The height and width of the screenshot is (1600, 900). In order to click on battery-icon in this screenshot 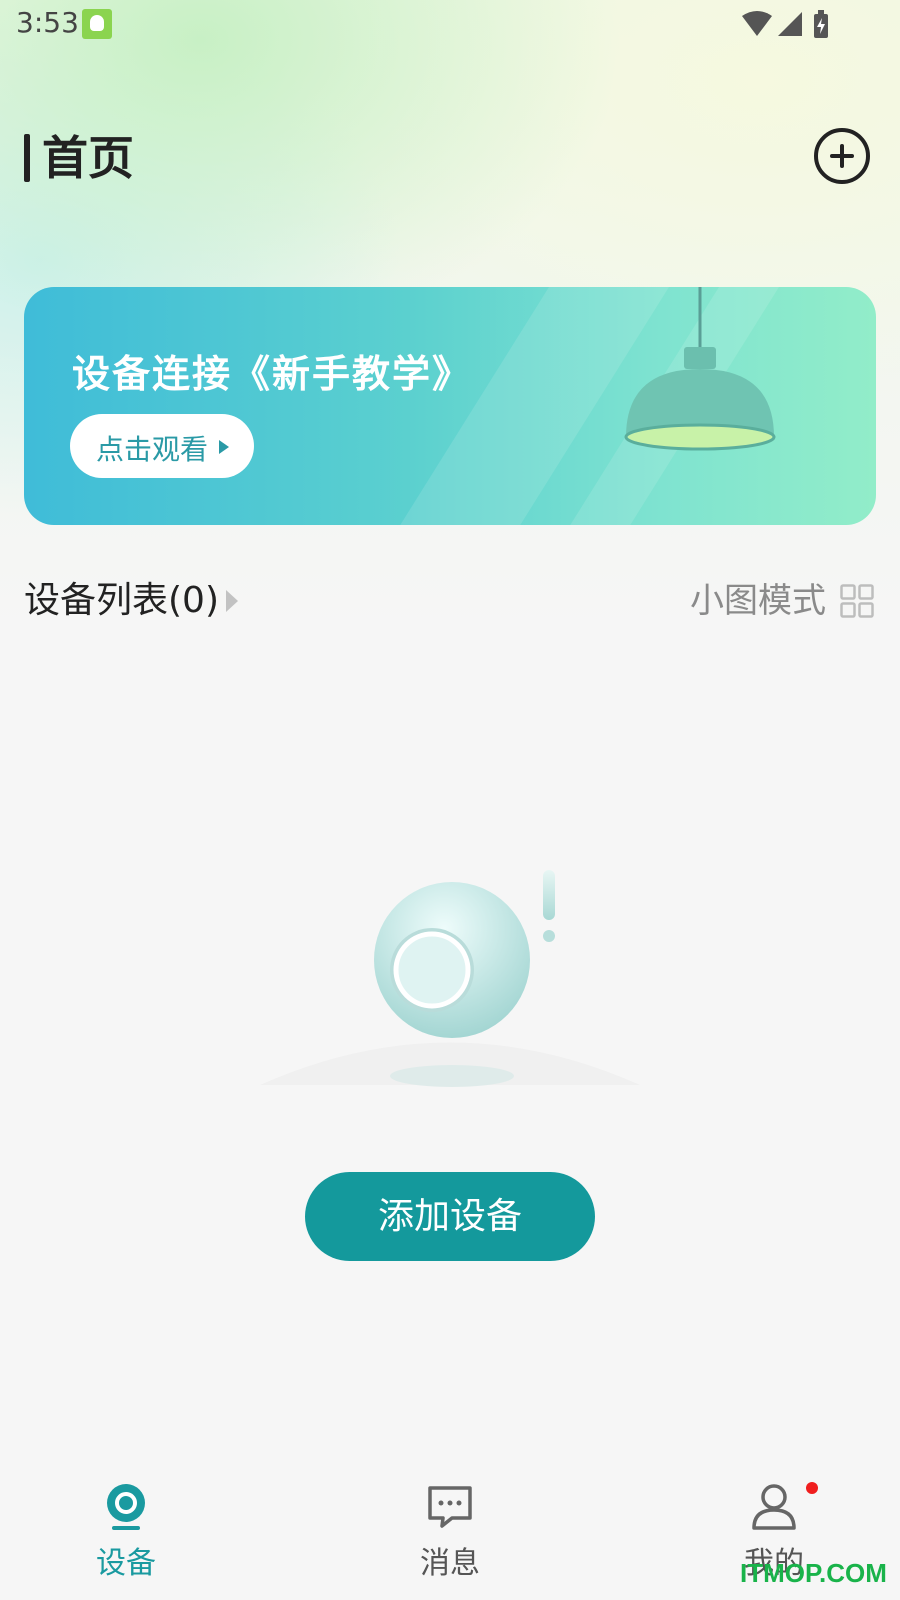, I will do `click(821, 24)`.